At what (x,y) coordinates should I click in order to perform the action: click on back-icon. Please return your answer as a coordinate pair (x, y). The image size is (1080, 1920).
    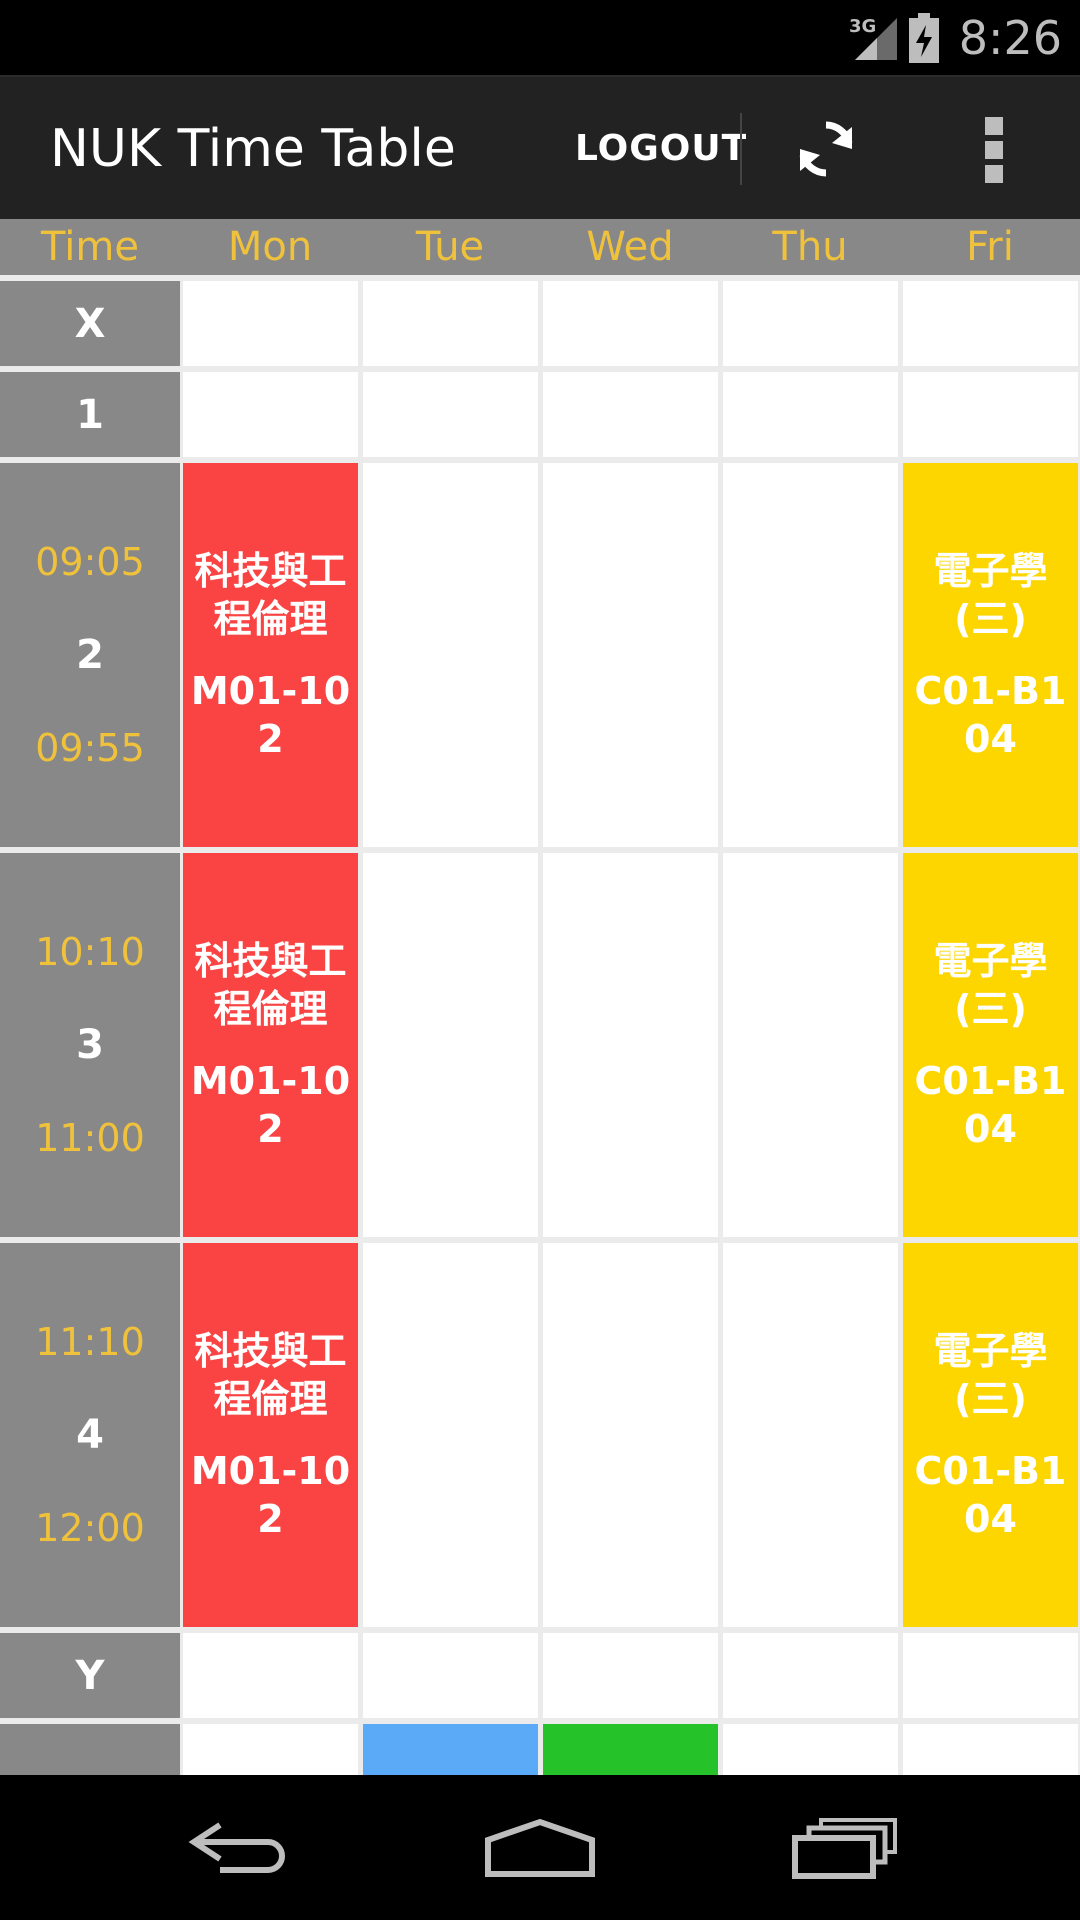
    Looking at the image, I should click on (240, 1847).